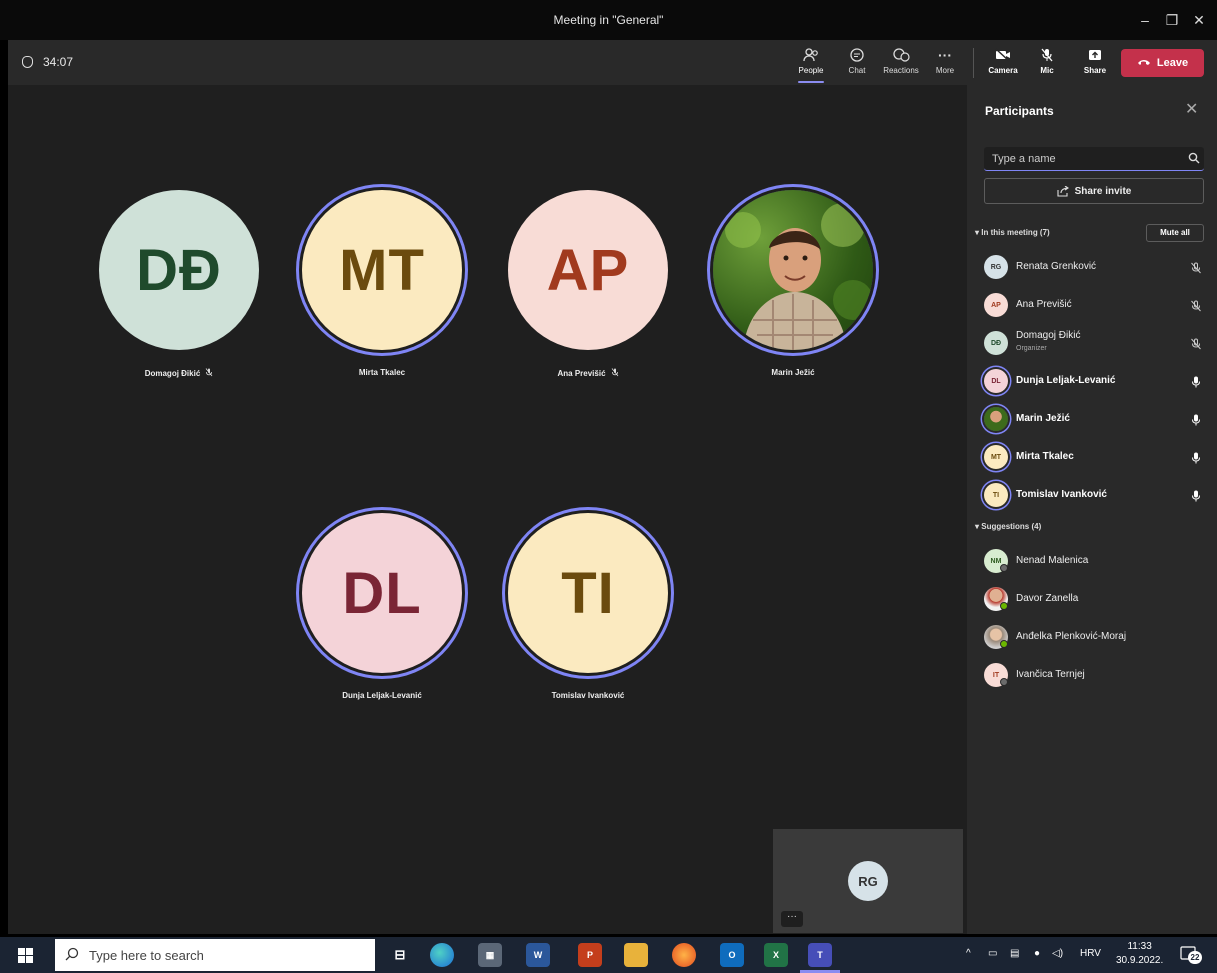 The width and height of the screenshot is (1217, 973). I want to click on close-window-button: ✕, so click(1199, 20).